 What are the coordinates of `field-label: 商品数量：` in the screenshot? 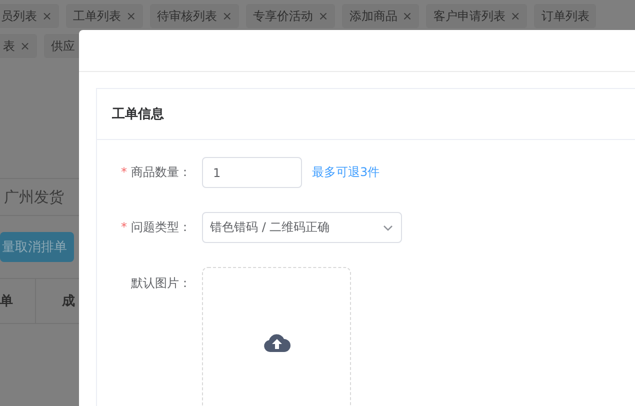 It's located at (161, 172).